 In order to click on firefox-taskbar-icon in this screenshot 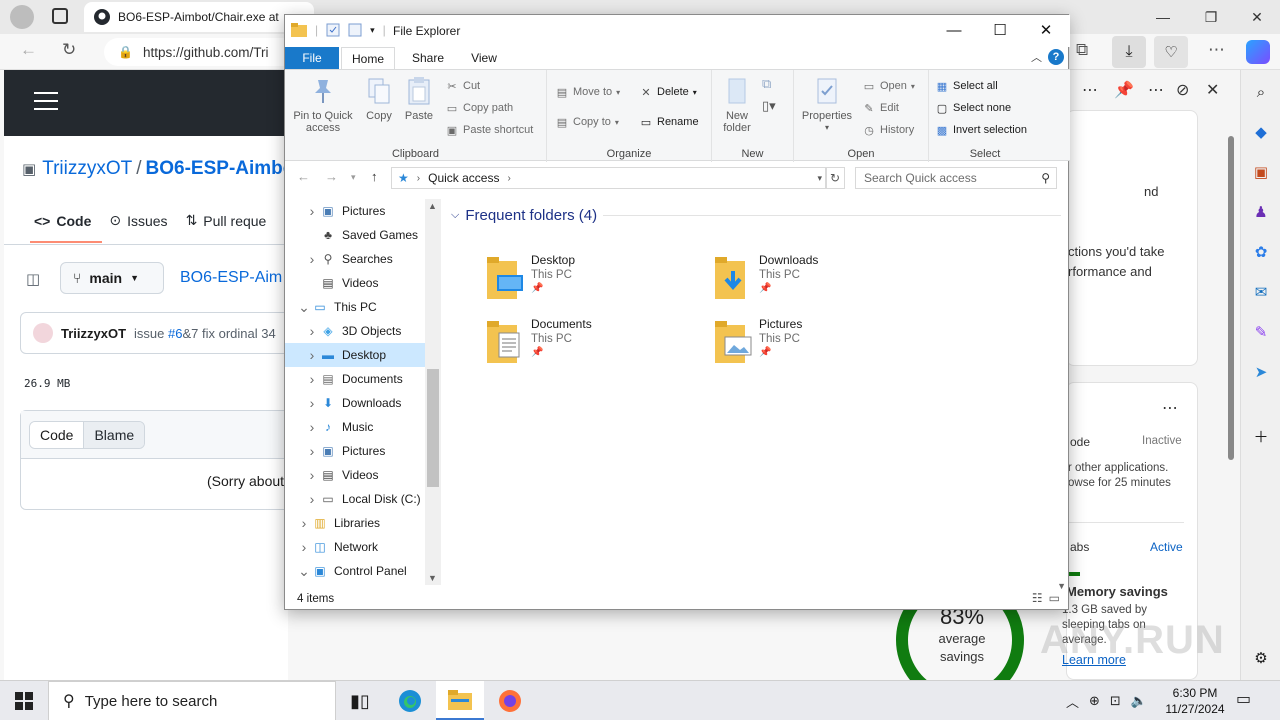, I will do `click(510, 700)`.